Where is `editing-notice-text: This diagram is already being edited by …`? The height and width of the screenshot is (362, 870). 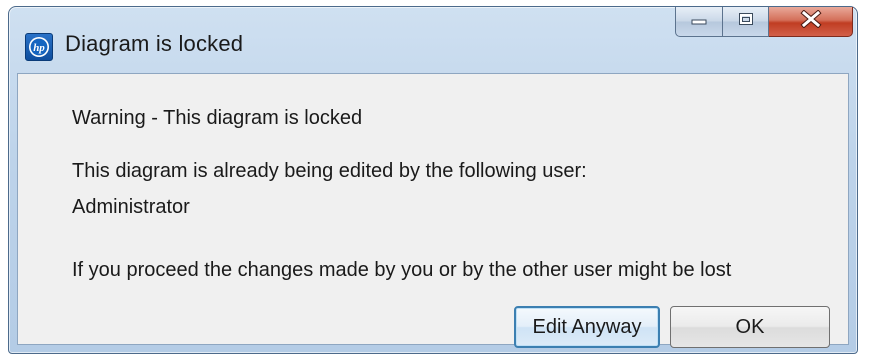 editing-notice-text: This diagram is already being edited by … is located at coordinates (329, 171).